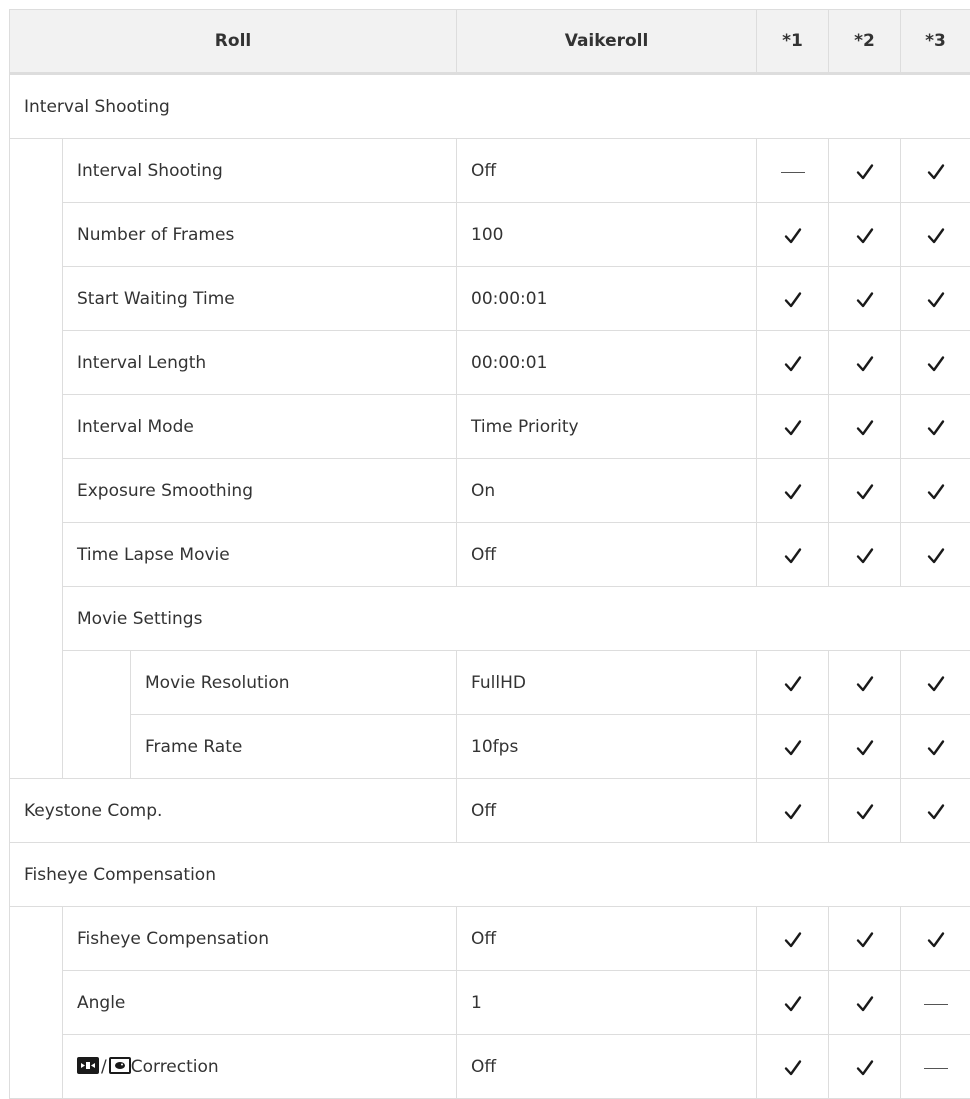 This screenshot has height=1099, width=970. I want to click on default-value: 1, so click(607, 1003).